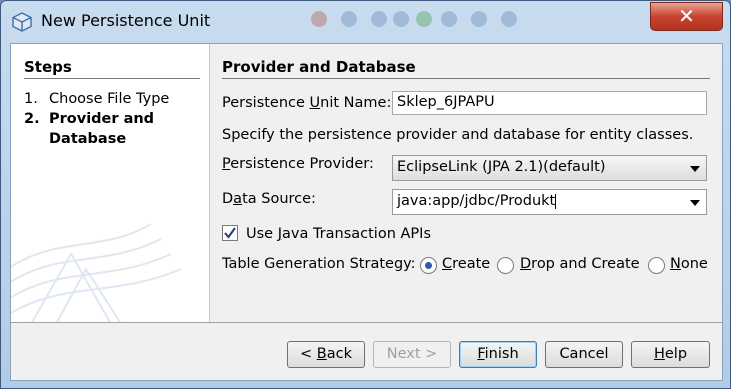  I want to click on text-cursor, so click(556, 201).